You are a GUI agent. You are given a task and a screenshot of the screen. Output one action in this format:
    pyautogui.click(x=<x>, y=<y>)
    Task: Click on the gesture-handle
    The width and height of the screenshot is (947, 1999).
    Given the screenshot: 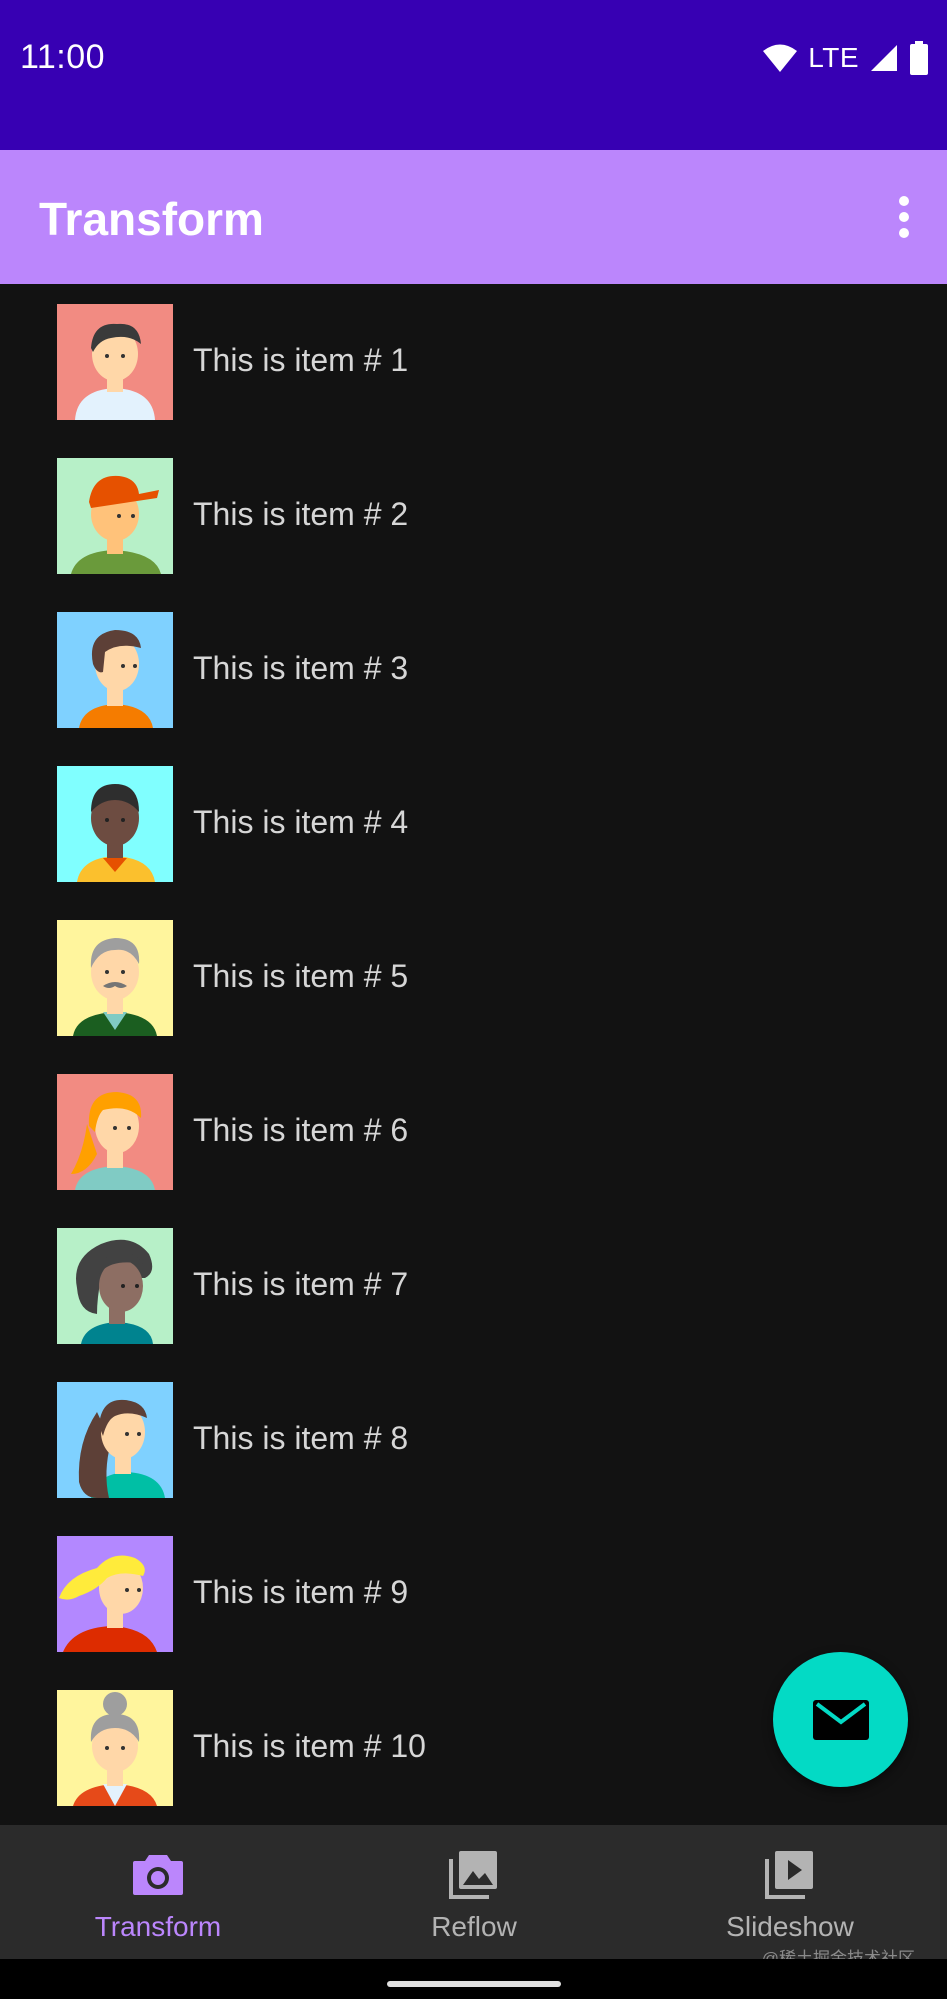 What is the action you would take?
    pyautogui.click(x=474, y=1984)
    